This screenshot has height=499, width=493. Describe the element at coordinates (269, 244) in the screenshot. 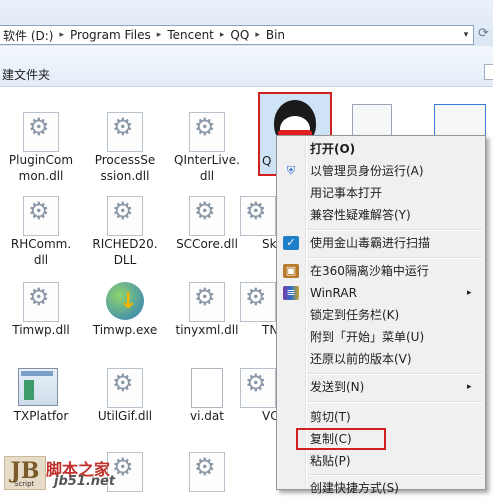

I see `file-name: Sk` at that location.